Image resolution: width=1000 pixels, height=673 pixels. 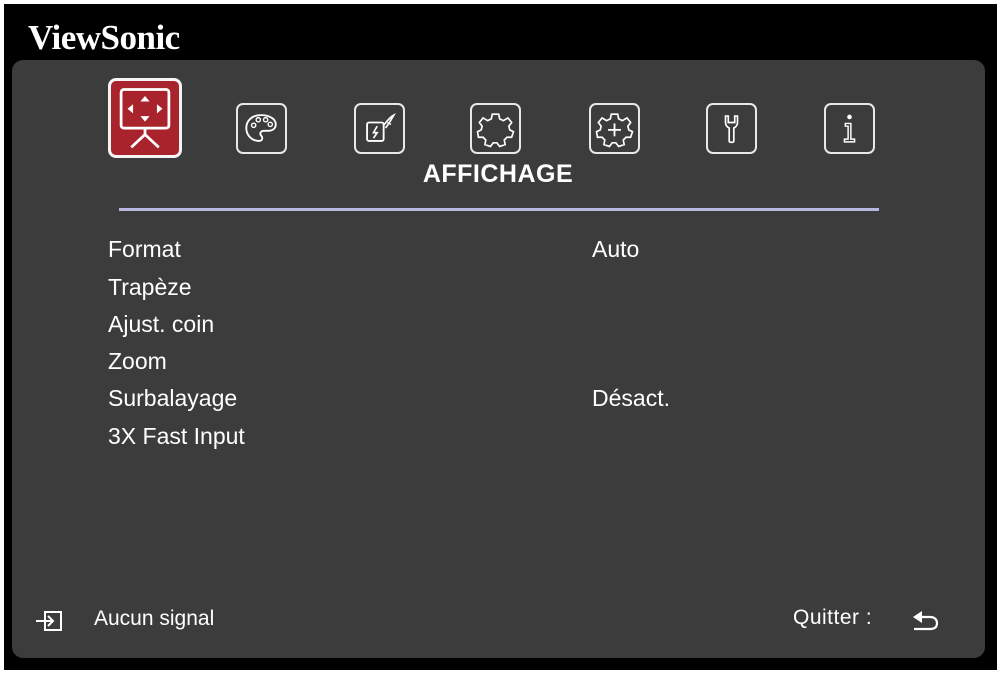 I want to click on input-source-icon, so click(x=49, y=621).